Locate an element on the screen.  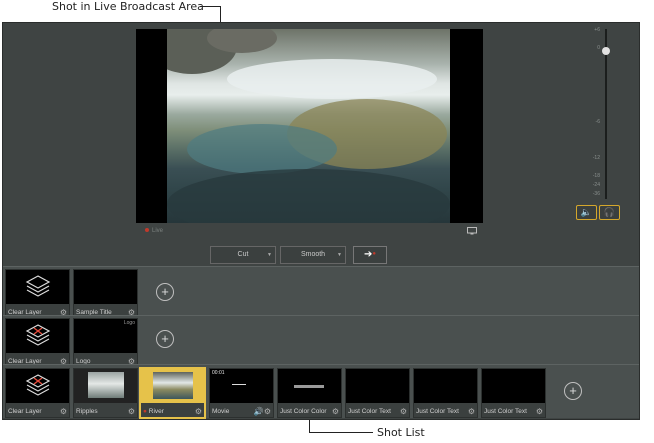
transition-cut-select: Cut ▼ is located at coordinates (243, 255).